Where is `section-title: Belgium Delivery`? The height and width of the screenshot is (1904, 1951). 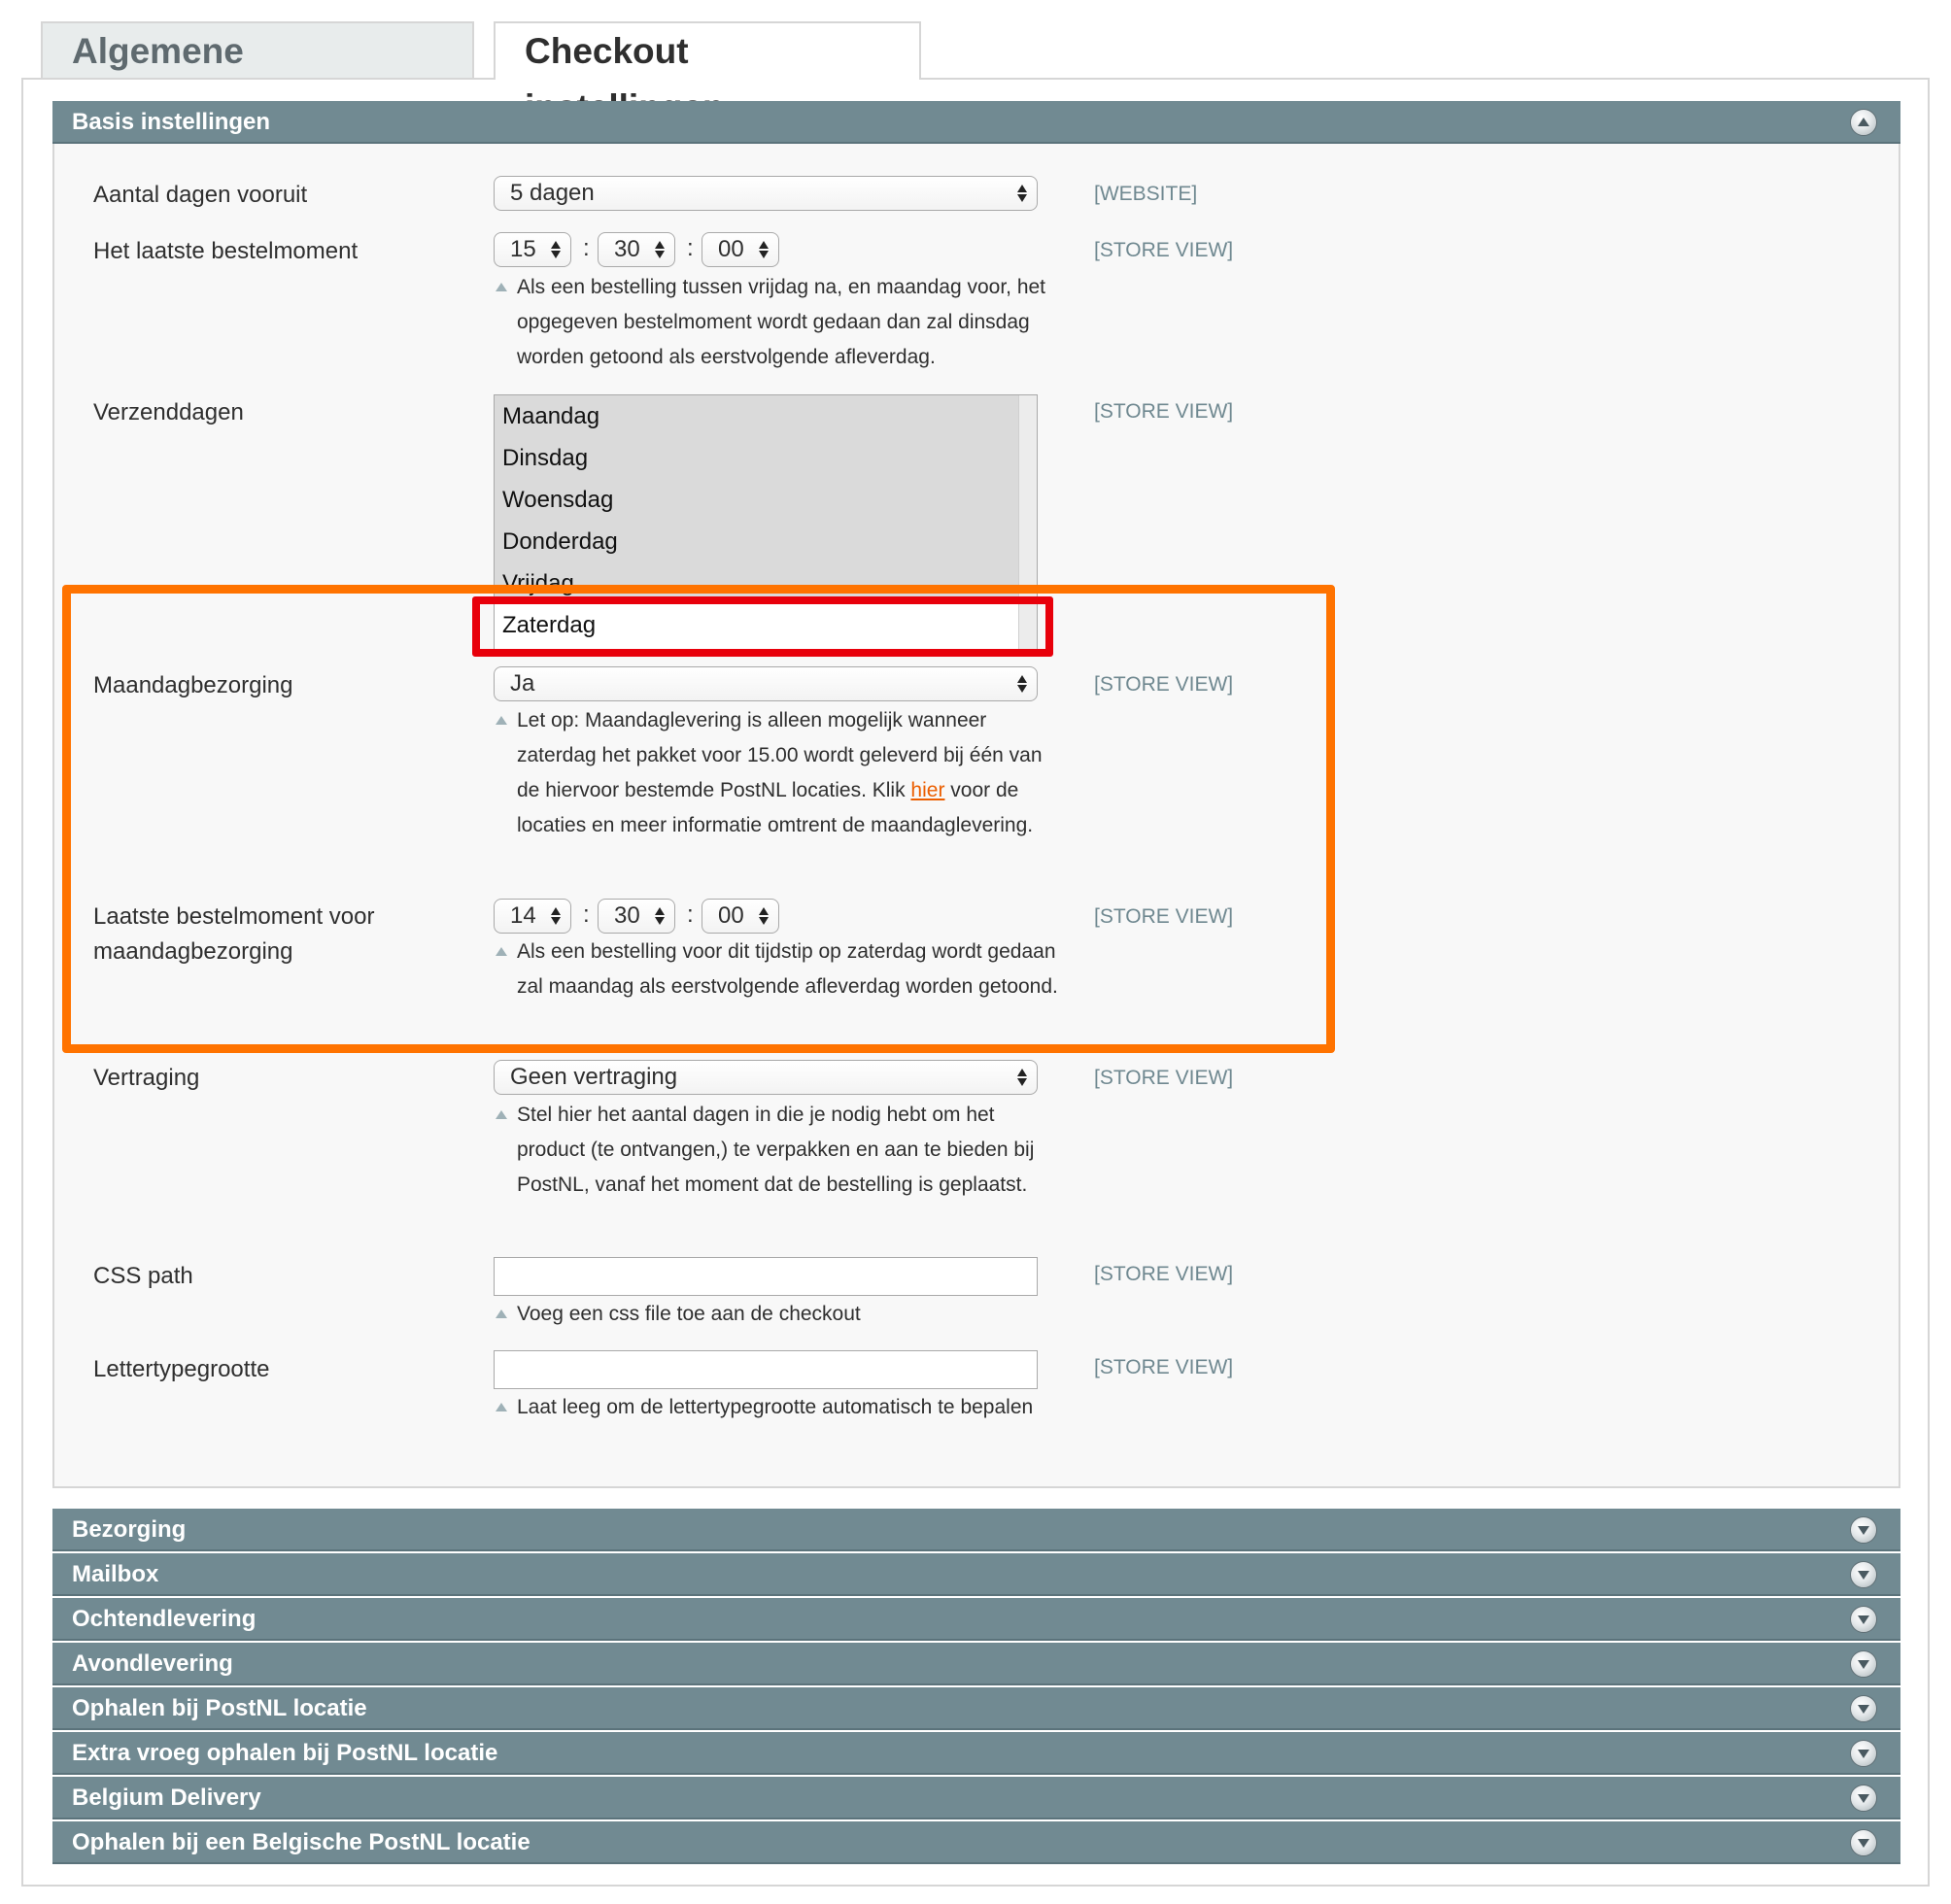
section-title: Belgium Delivery is located at coordinates (166, 1798).